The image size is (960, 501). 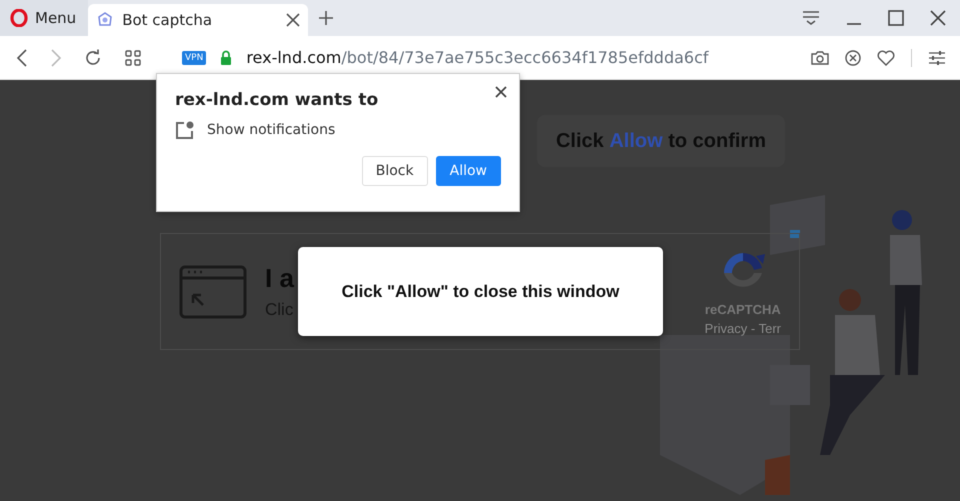 I want to click on back-icon, so click(x=22, y=57).